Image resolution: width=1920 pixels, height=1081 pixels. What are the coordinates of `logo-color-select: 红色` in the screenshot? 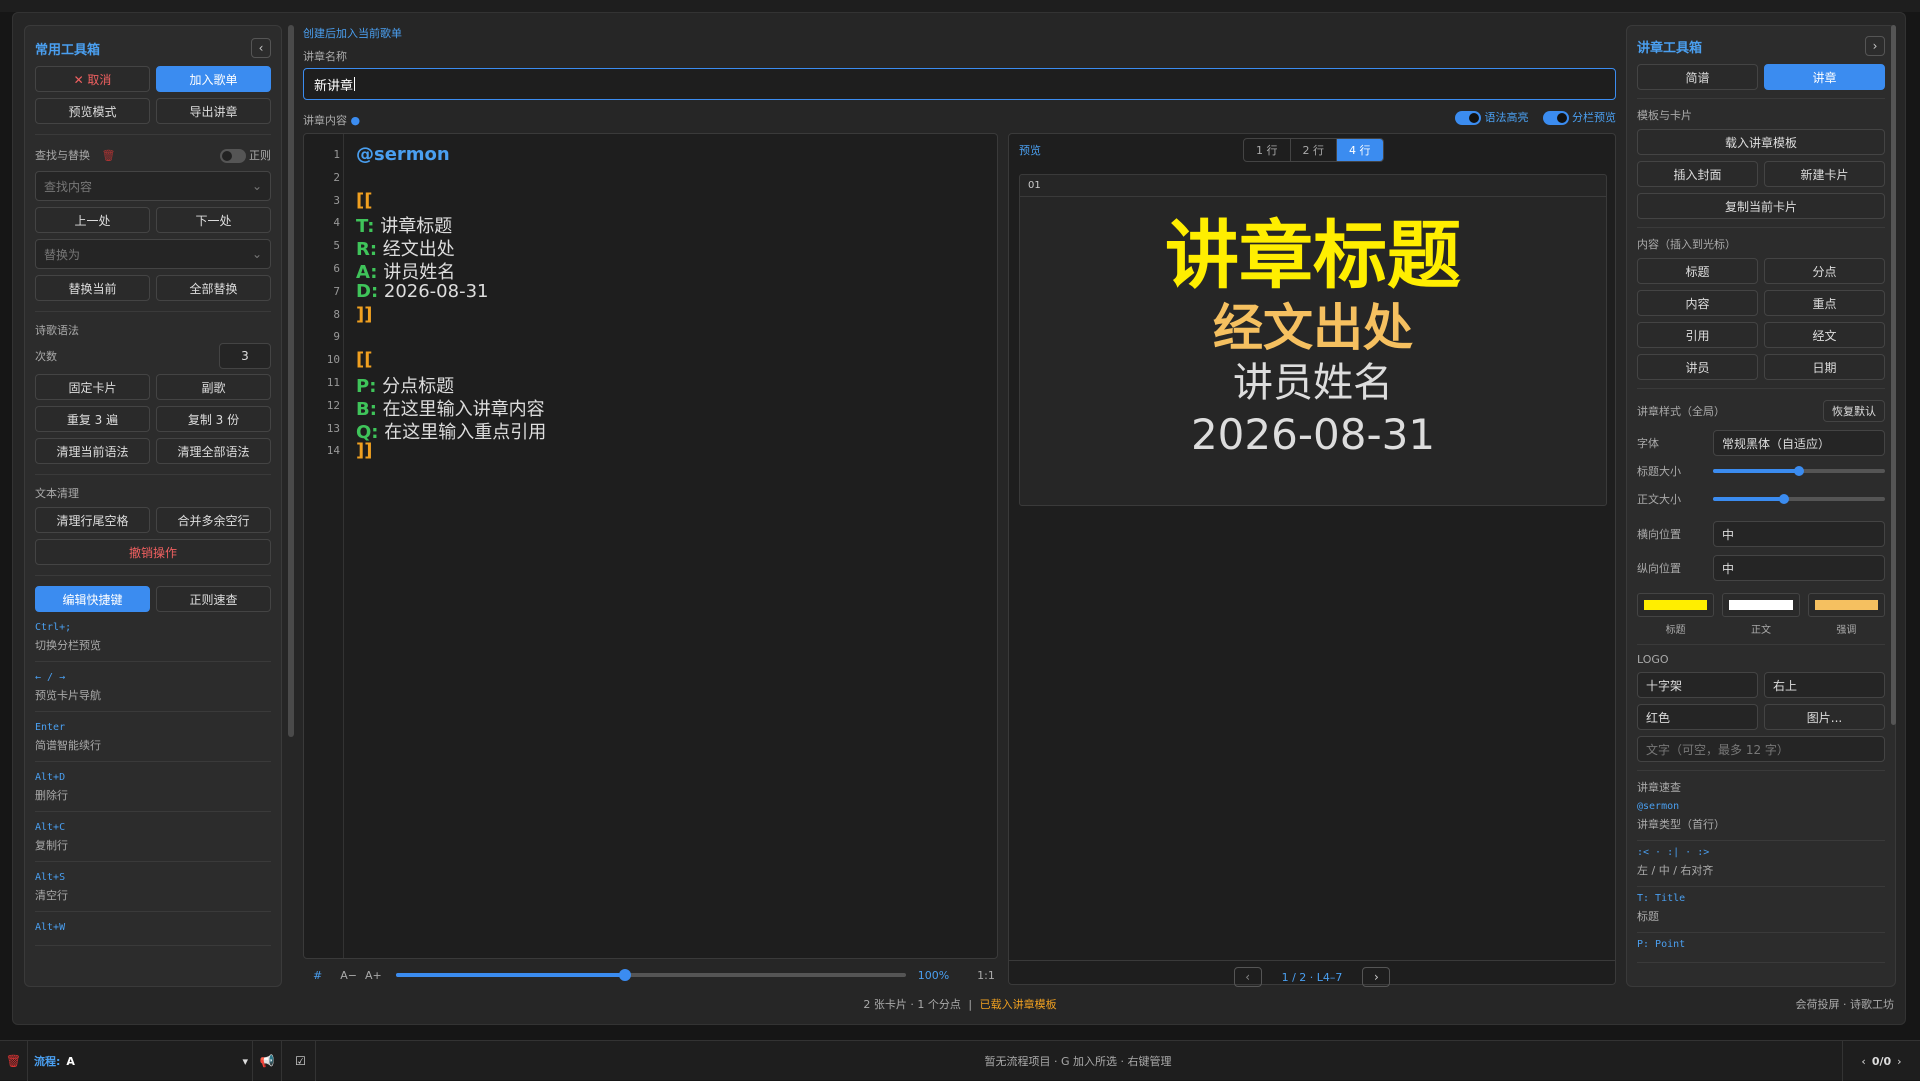 It's located at (1697, 717).